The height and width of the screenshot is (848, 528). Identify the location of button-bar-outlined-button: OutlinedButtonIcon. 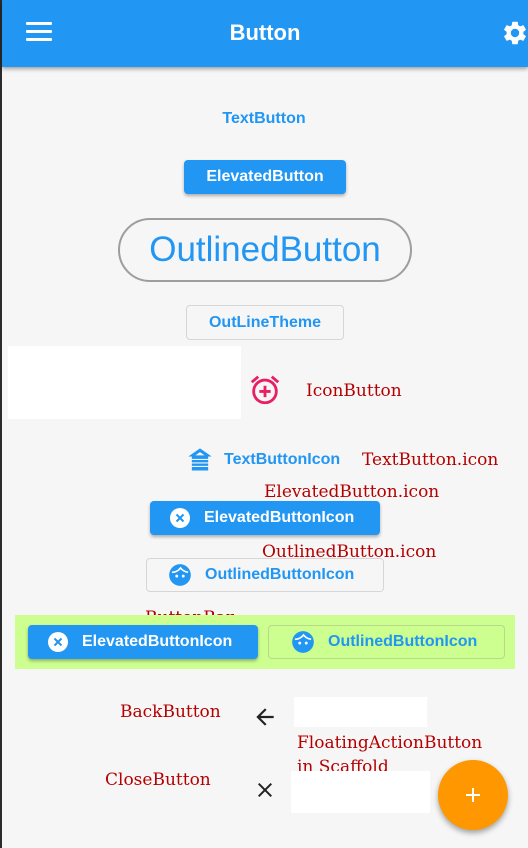
(386, 642).